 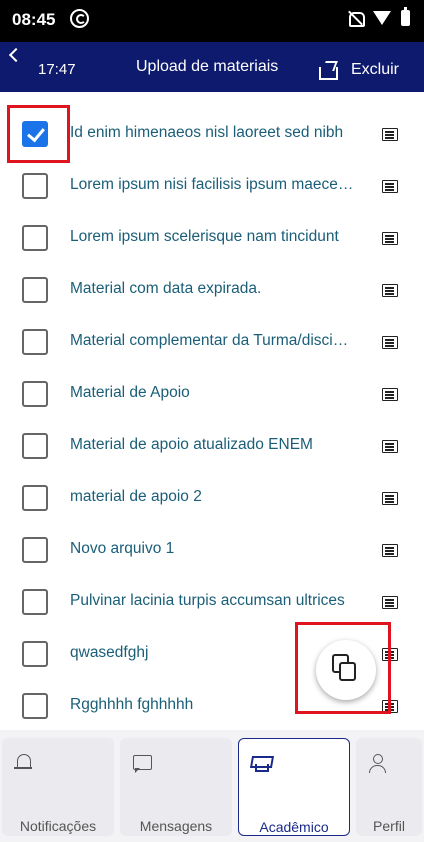 What do you see at coordinates (328, 71) in the screenshot?
I see `share-icon` at bounding box center [328, 71].